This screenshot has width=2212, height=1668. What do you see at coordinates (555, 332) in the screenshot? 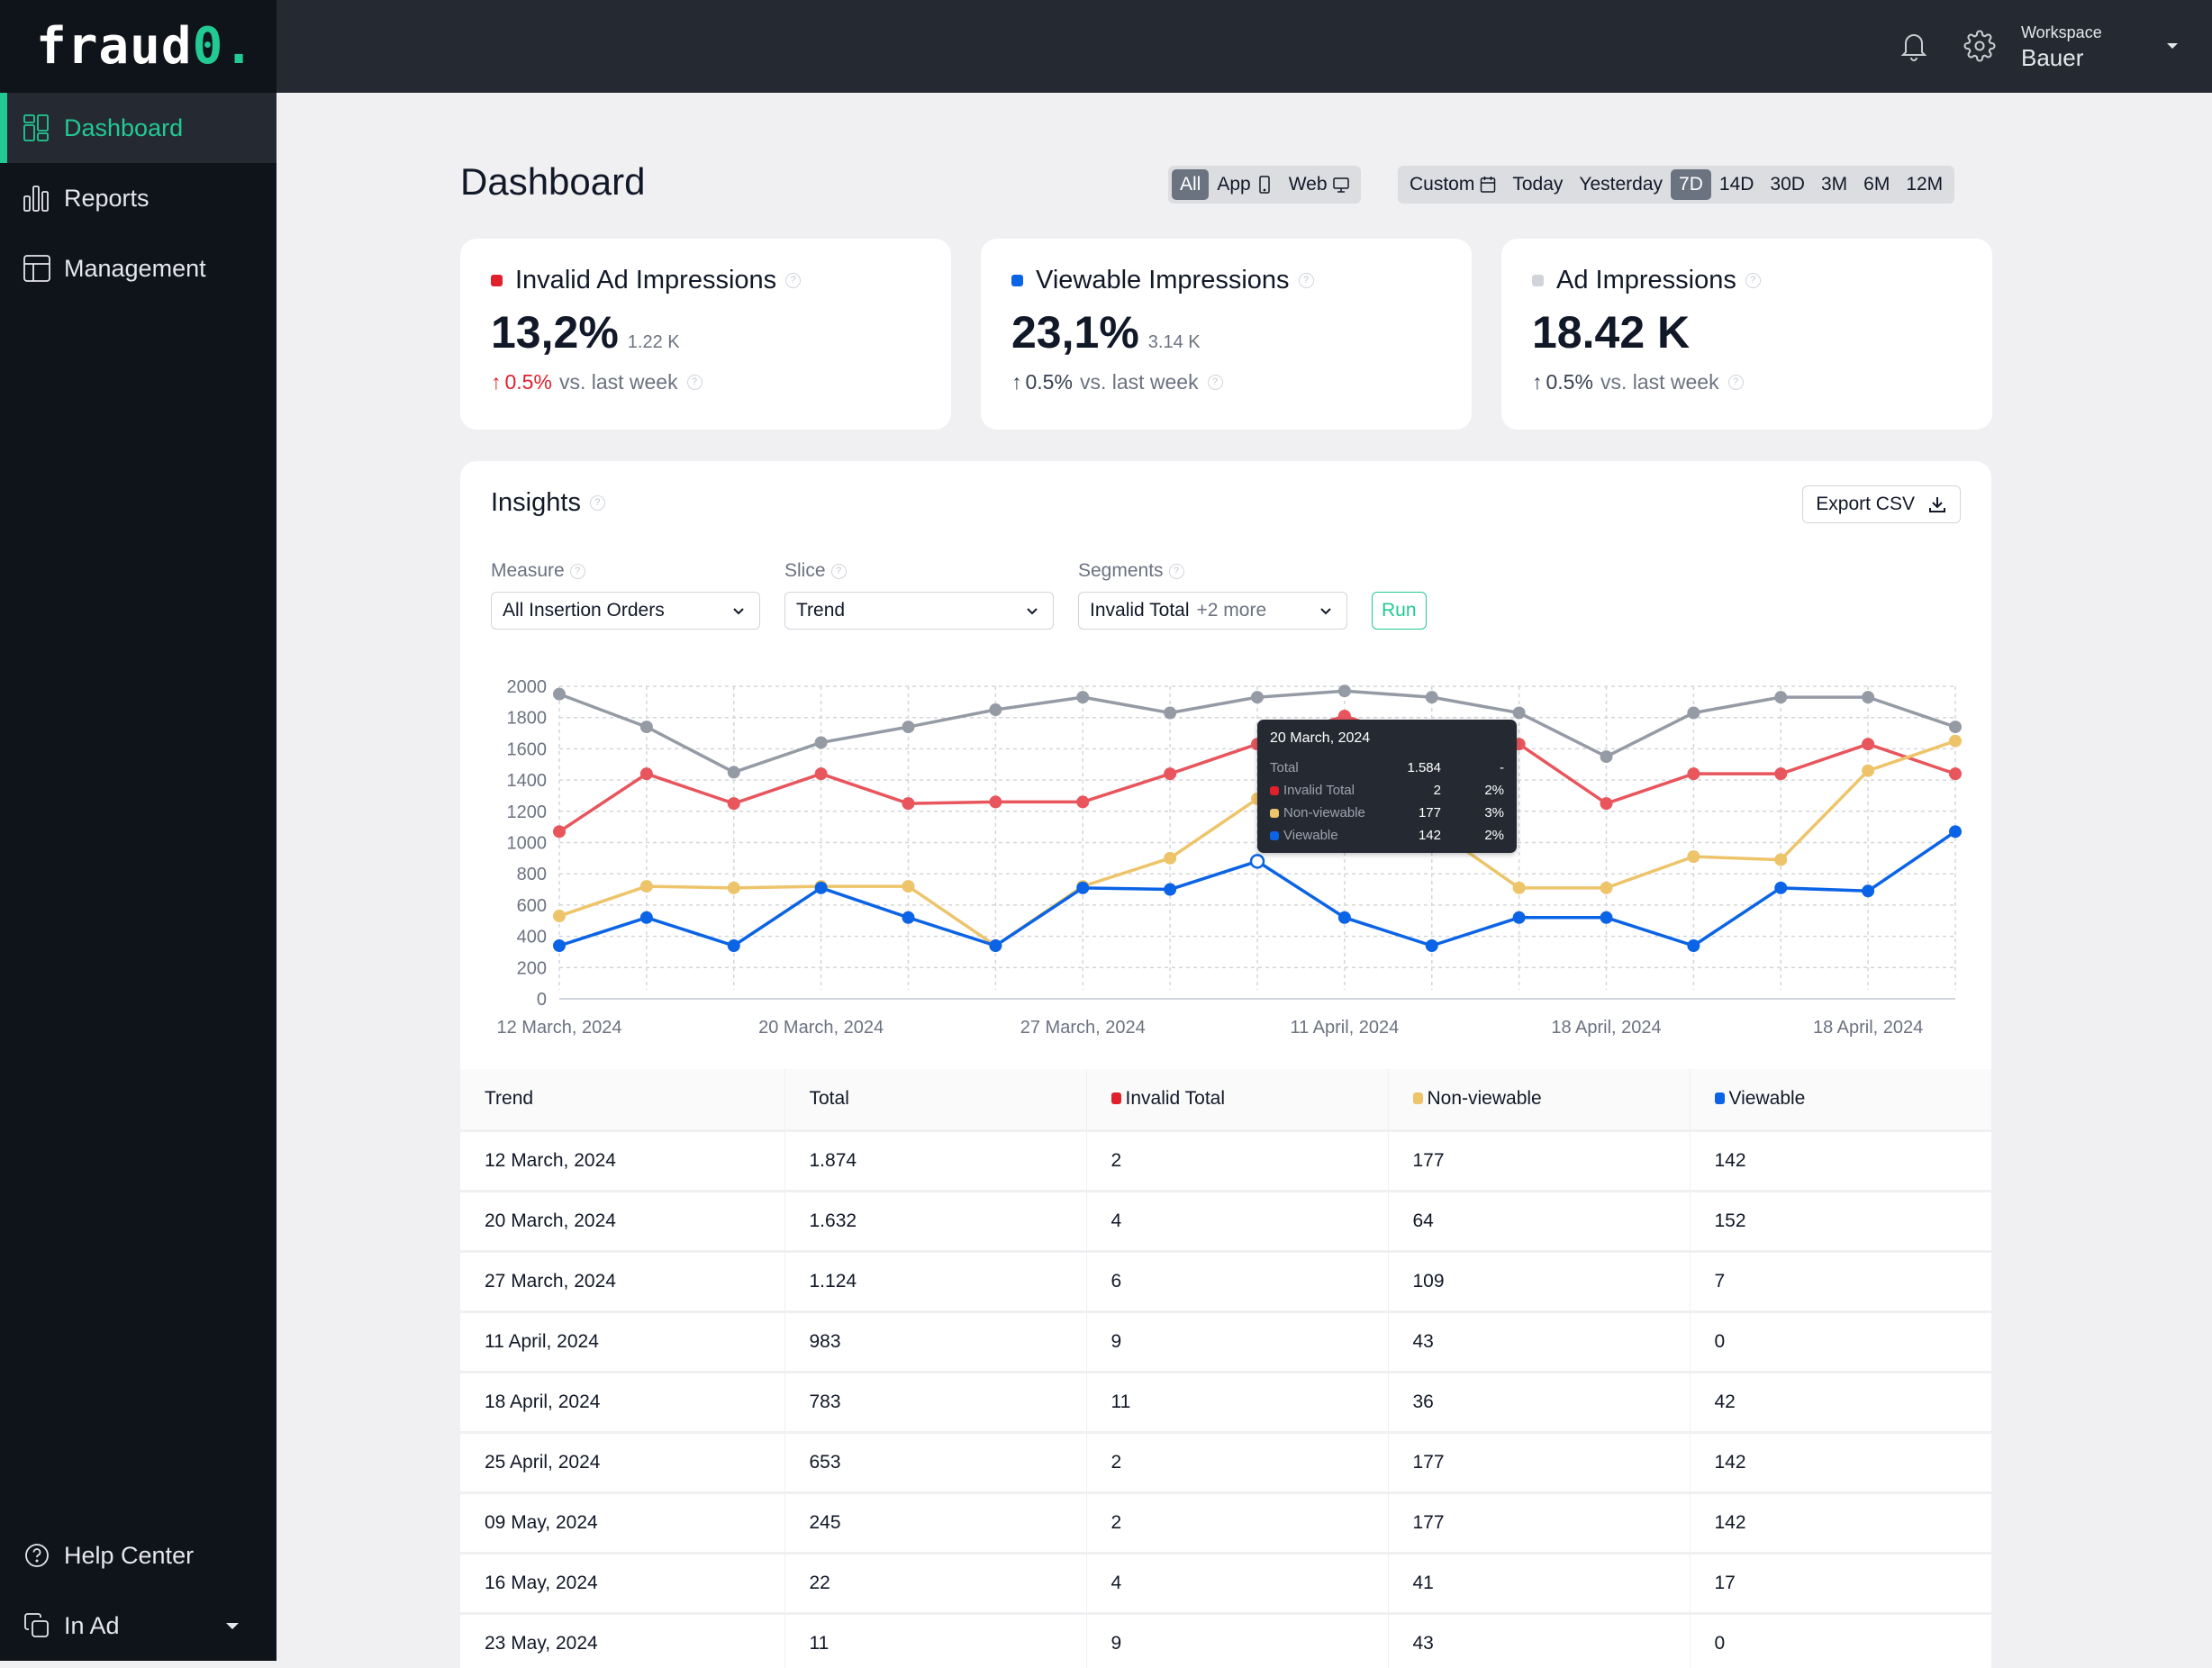
I see `kpi-value: 13,2%` at bounding box center [555, 332].